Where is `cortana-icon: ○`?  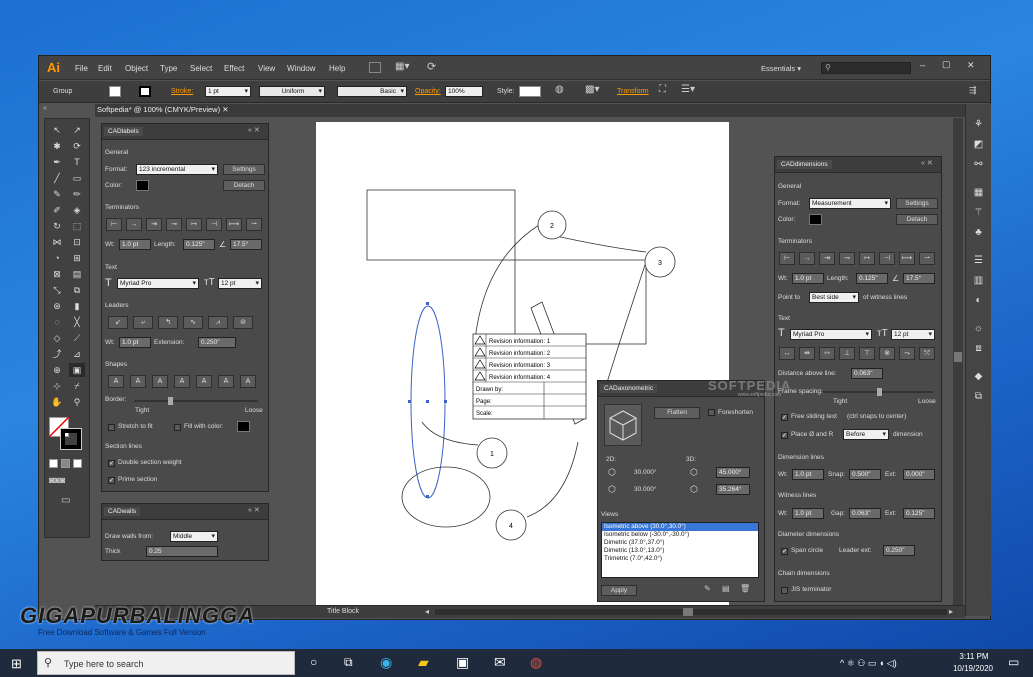 cortana-icon: ○ is located at coordinates (313, 662).